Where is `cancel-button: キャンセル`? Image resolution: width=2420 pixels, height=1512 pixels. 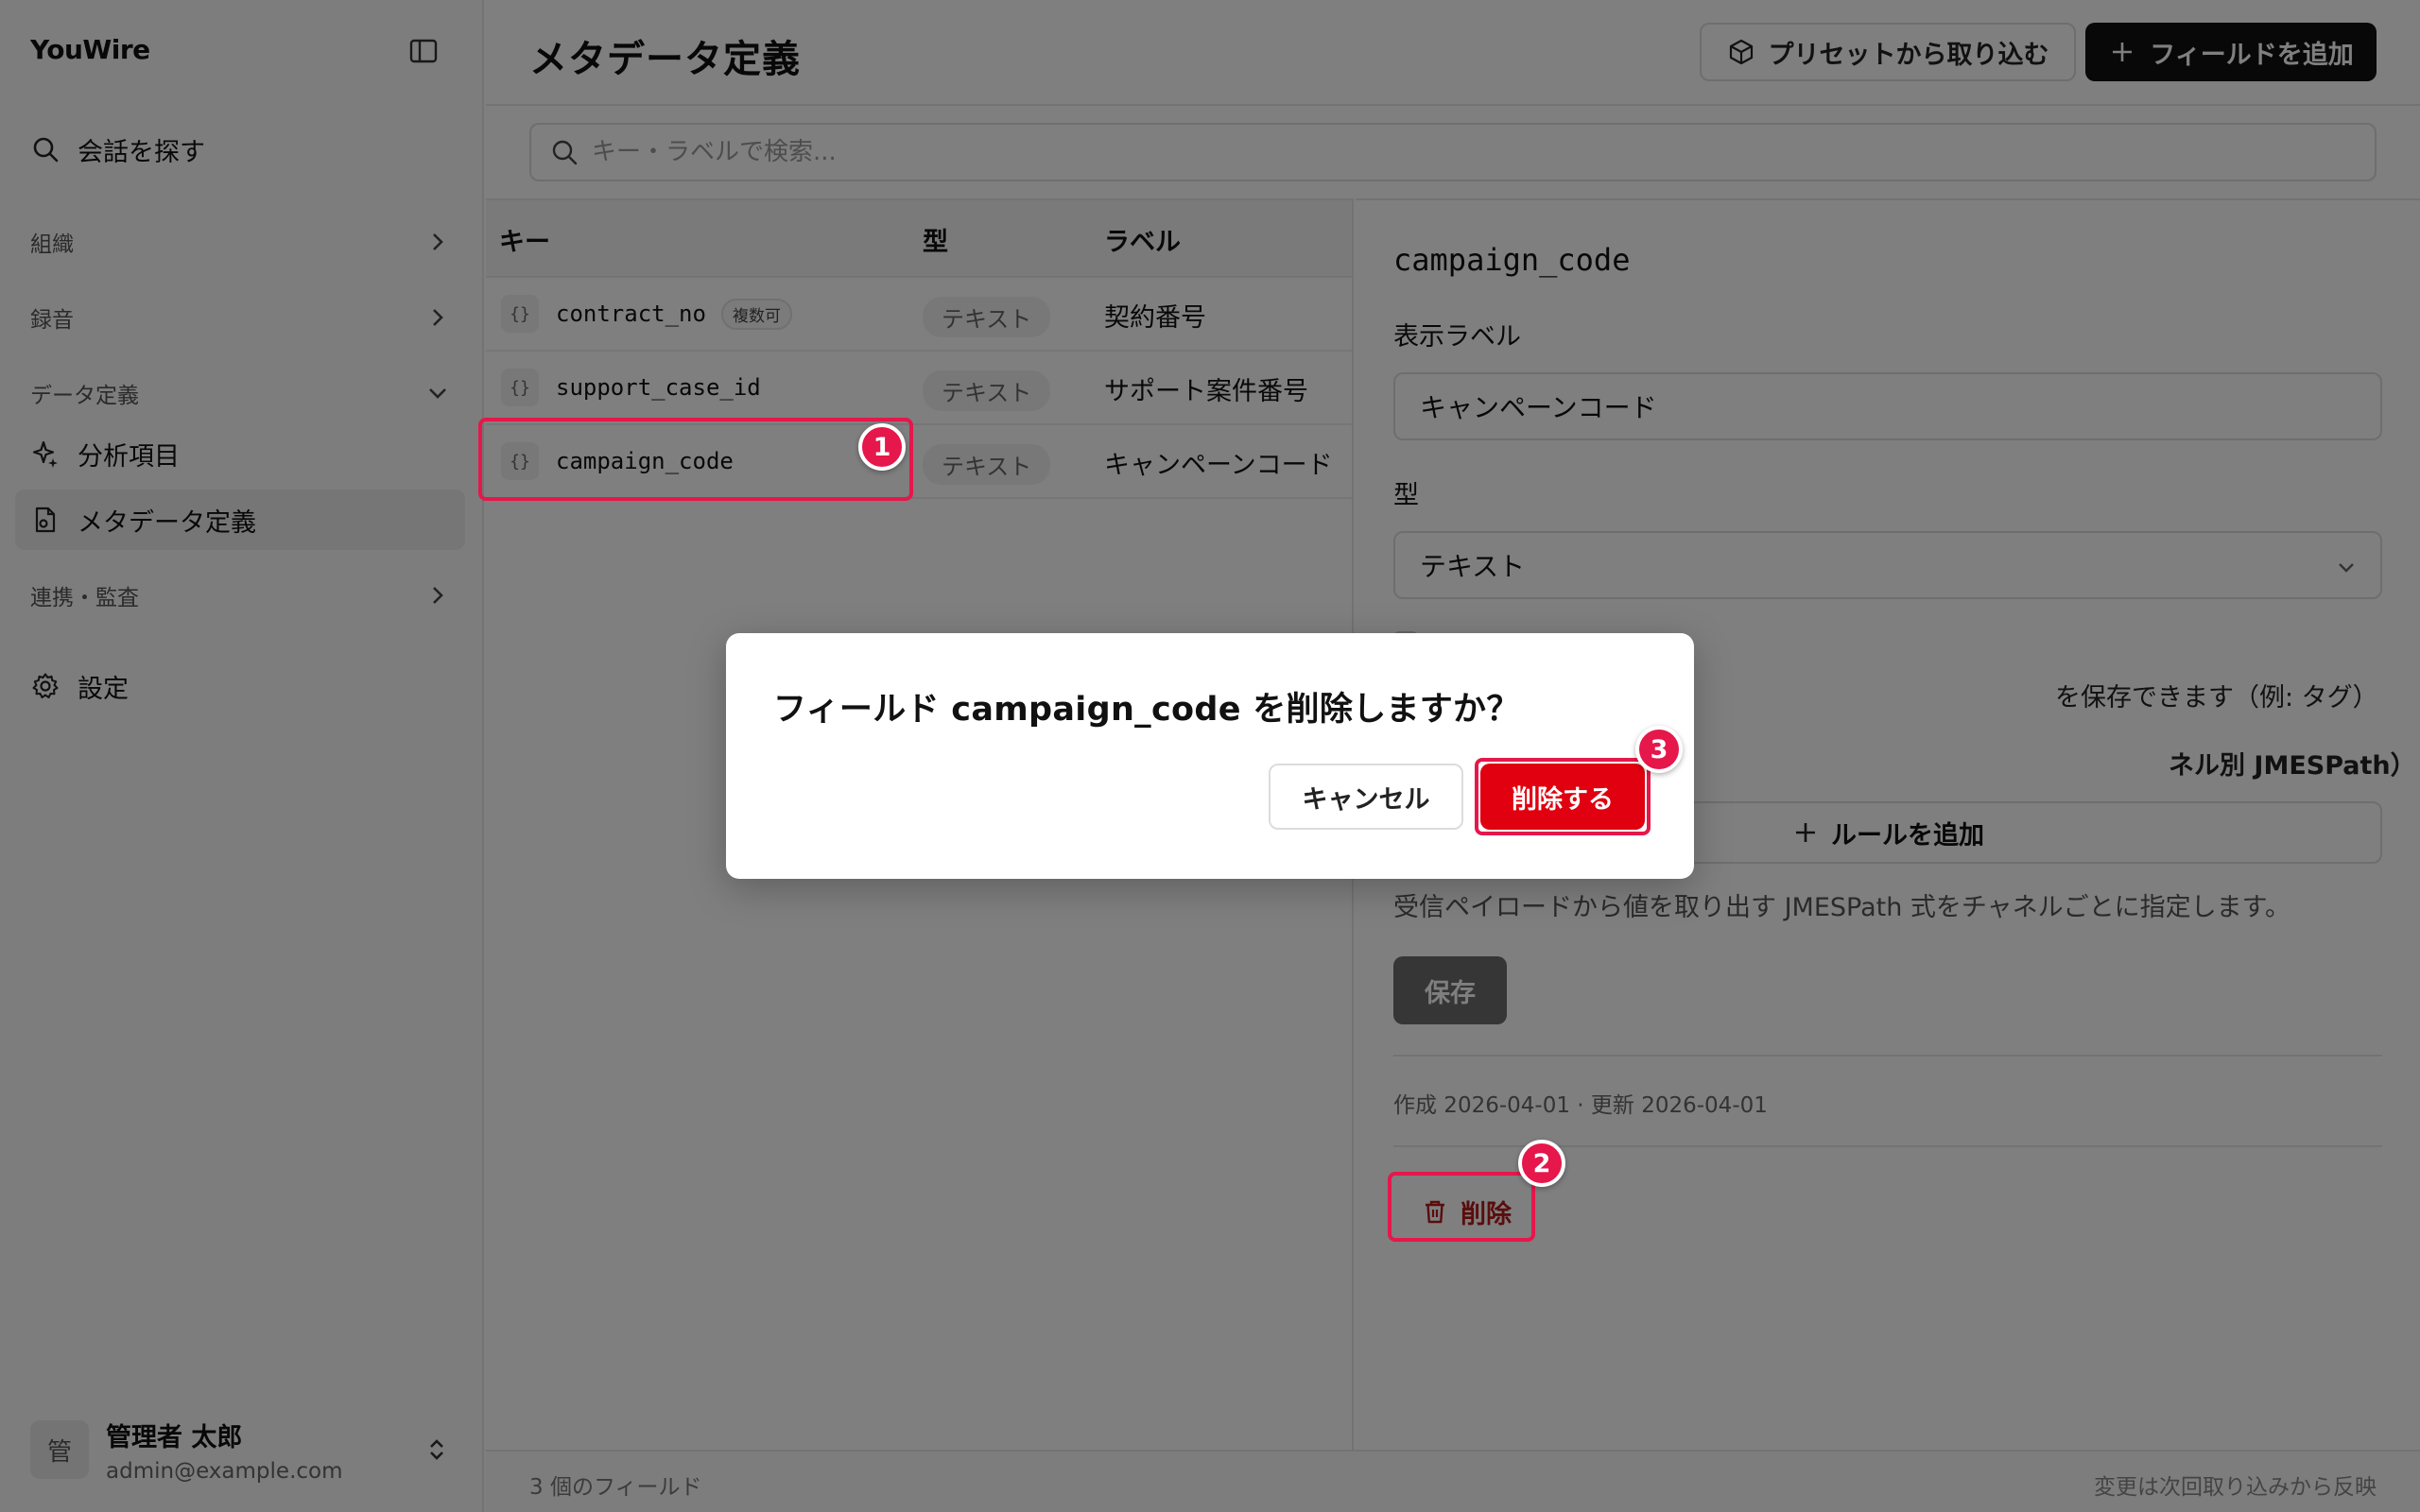 cancel-button: キャンセル is located at coordinates (1366, 797).